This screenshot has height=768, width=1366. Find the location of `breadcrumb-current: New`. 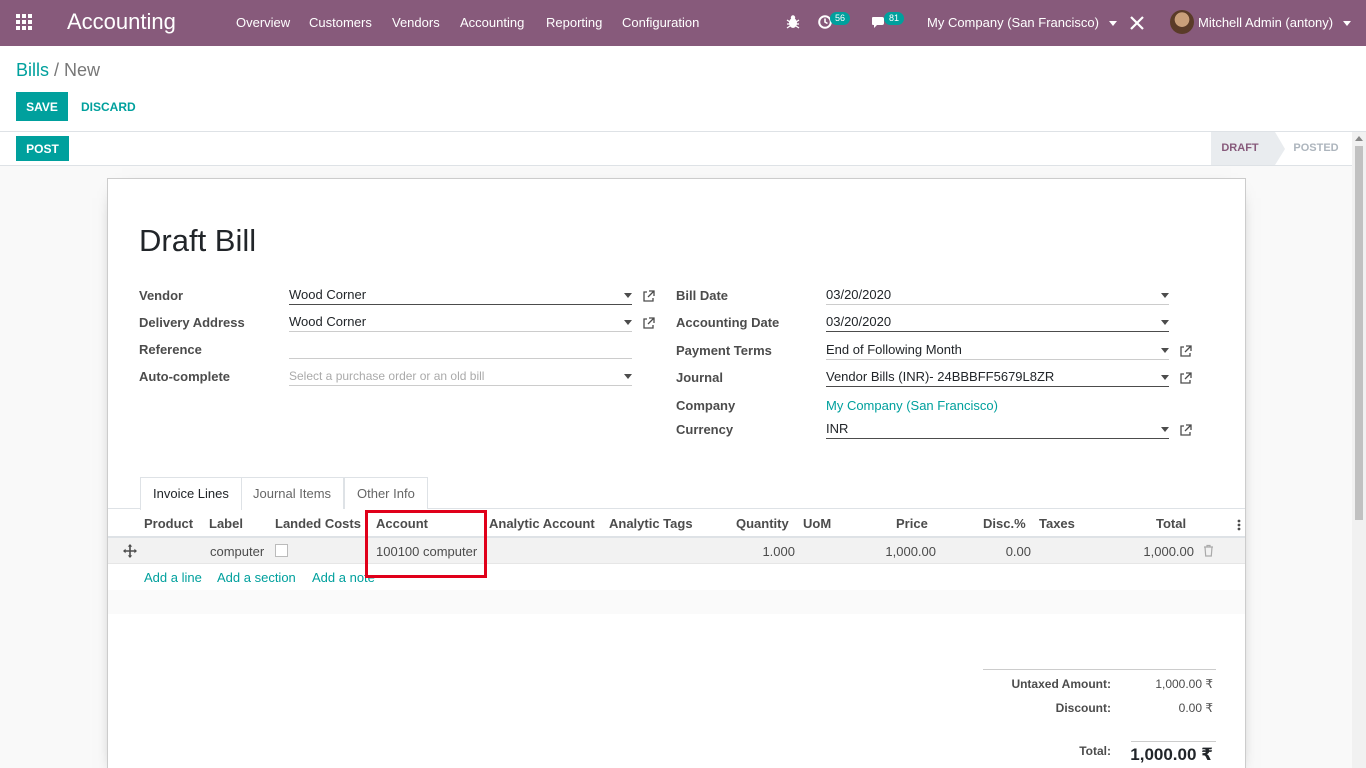

breadcrumb-current: New is located at coordinates (82, 70).